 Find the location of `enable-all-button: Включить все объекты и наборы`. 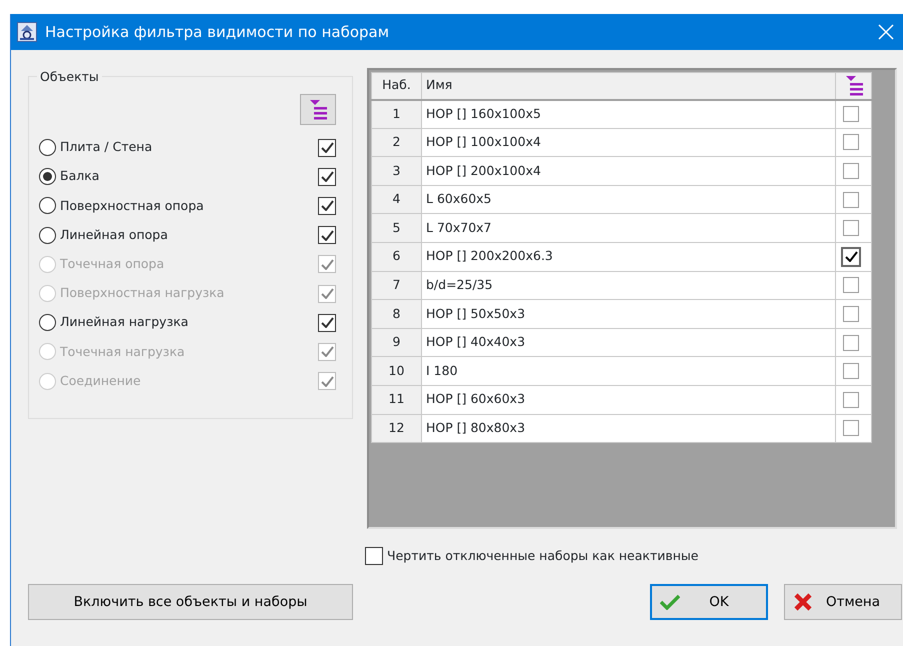

enable-all-button: Включить все объекты и наборы is located at coordinates (190, 602).